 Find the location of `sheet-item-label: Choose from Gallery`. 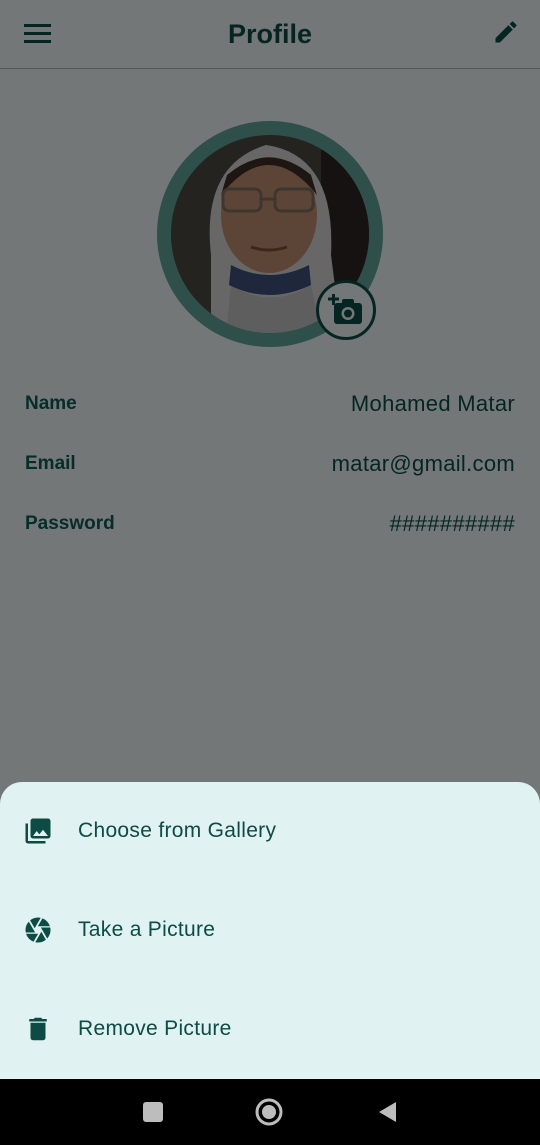

sheet-item-label: Choose from Gallery is located at coordinates (177, 830).